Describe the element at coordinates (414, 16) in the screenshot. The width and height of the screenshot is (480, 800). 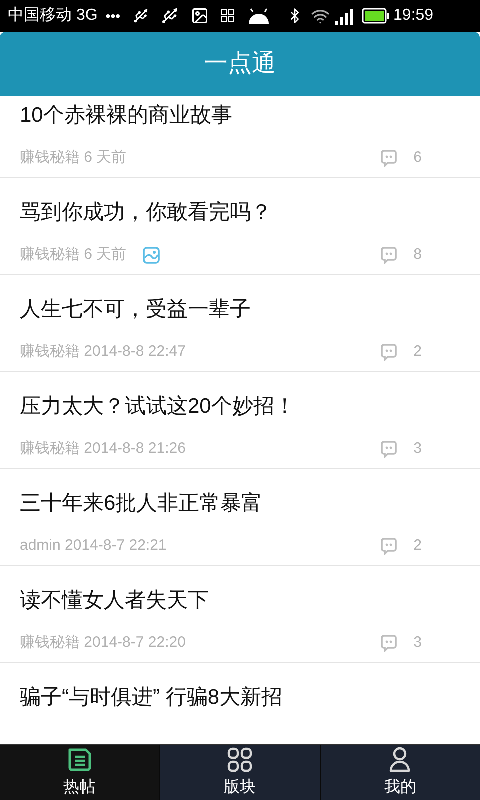
I see `clock: 19:59` at that location.